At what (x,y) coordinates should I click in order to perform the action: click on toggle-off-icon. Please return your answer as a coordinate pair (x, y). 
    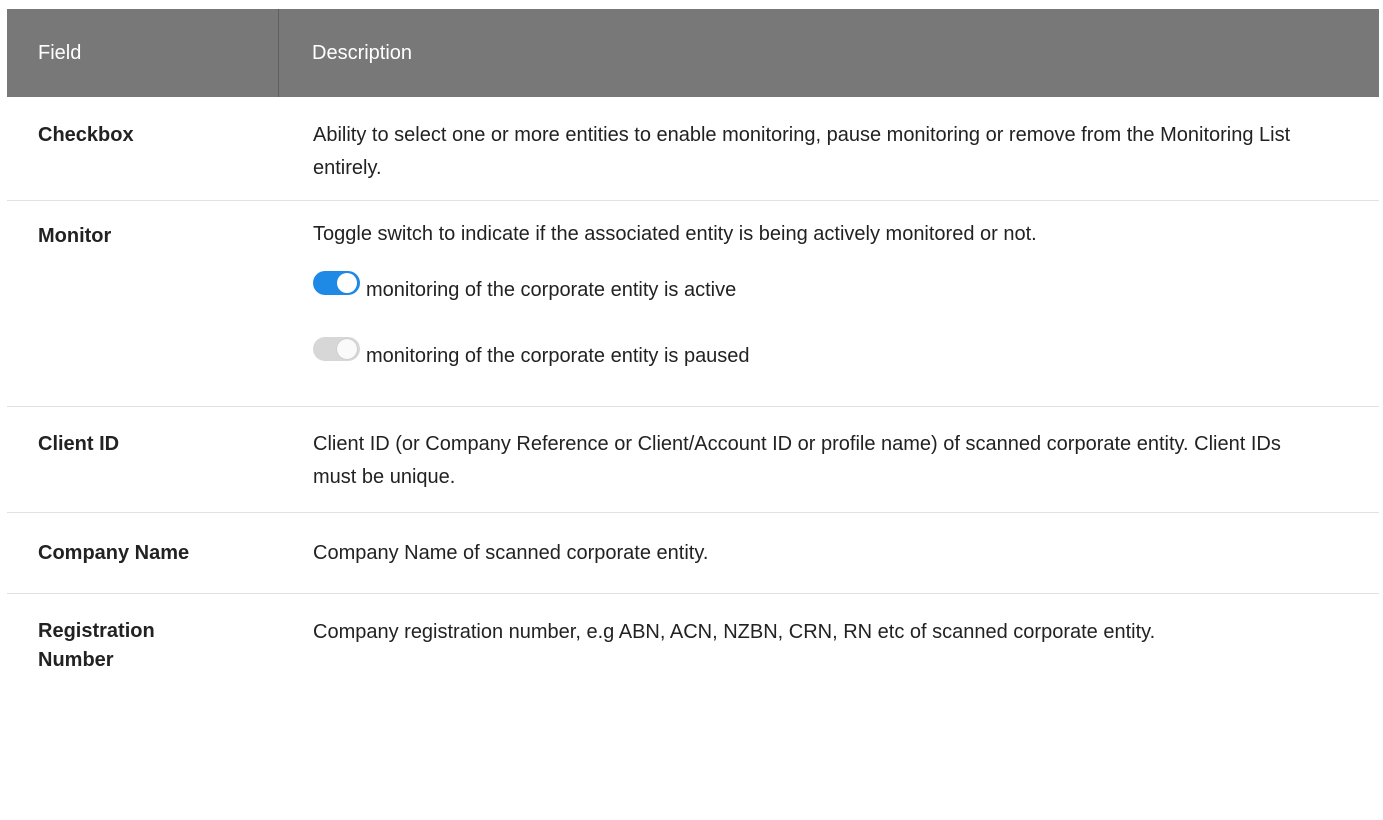
    Looking at the image, I should click on (336, 349).